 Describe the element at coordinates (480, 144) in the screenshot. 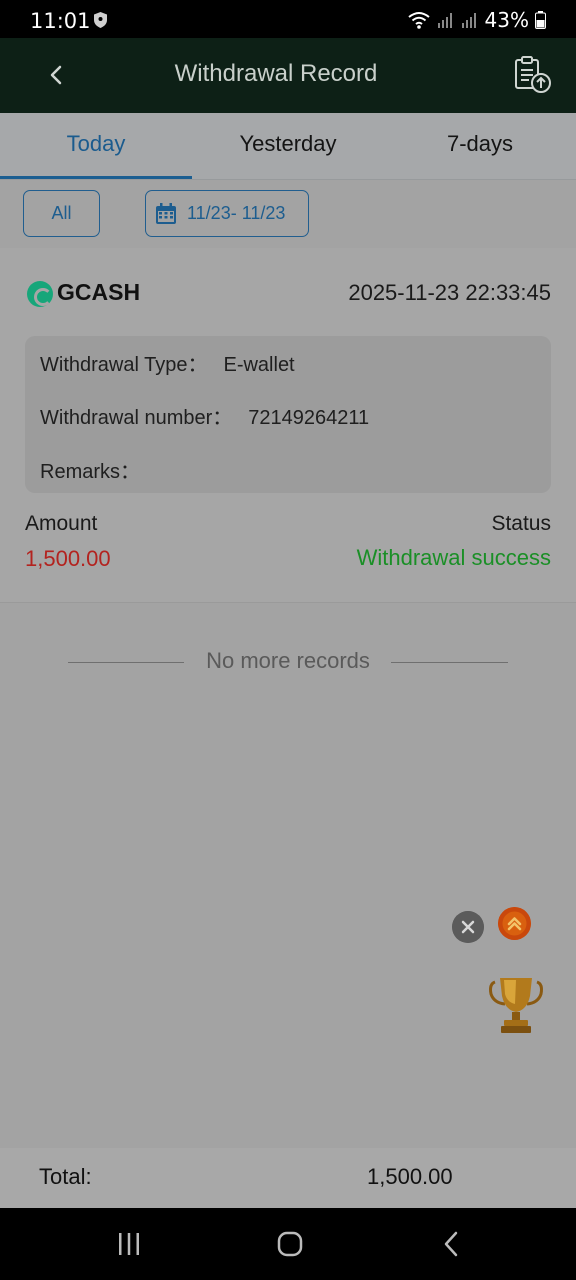

I see `tab-7-days: 7-days` at that location.